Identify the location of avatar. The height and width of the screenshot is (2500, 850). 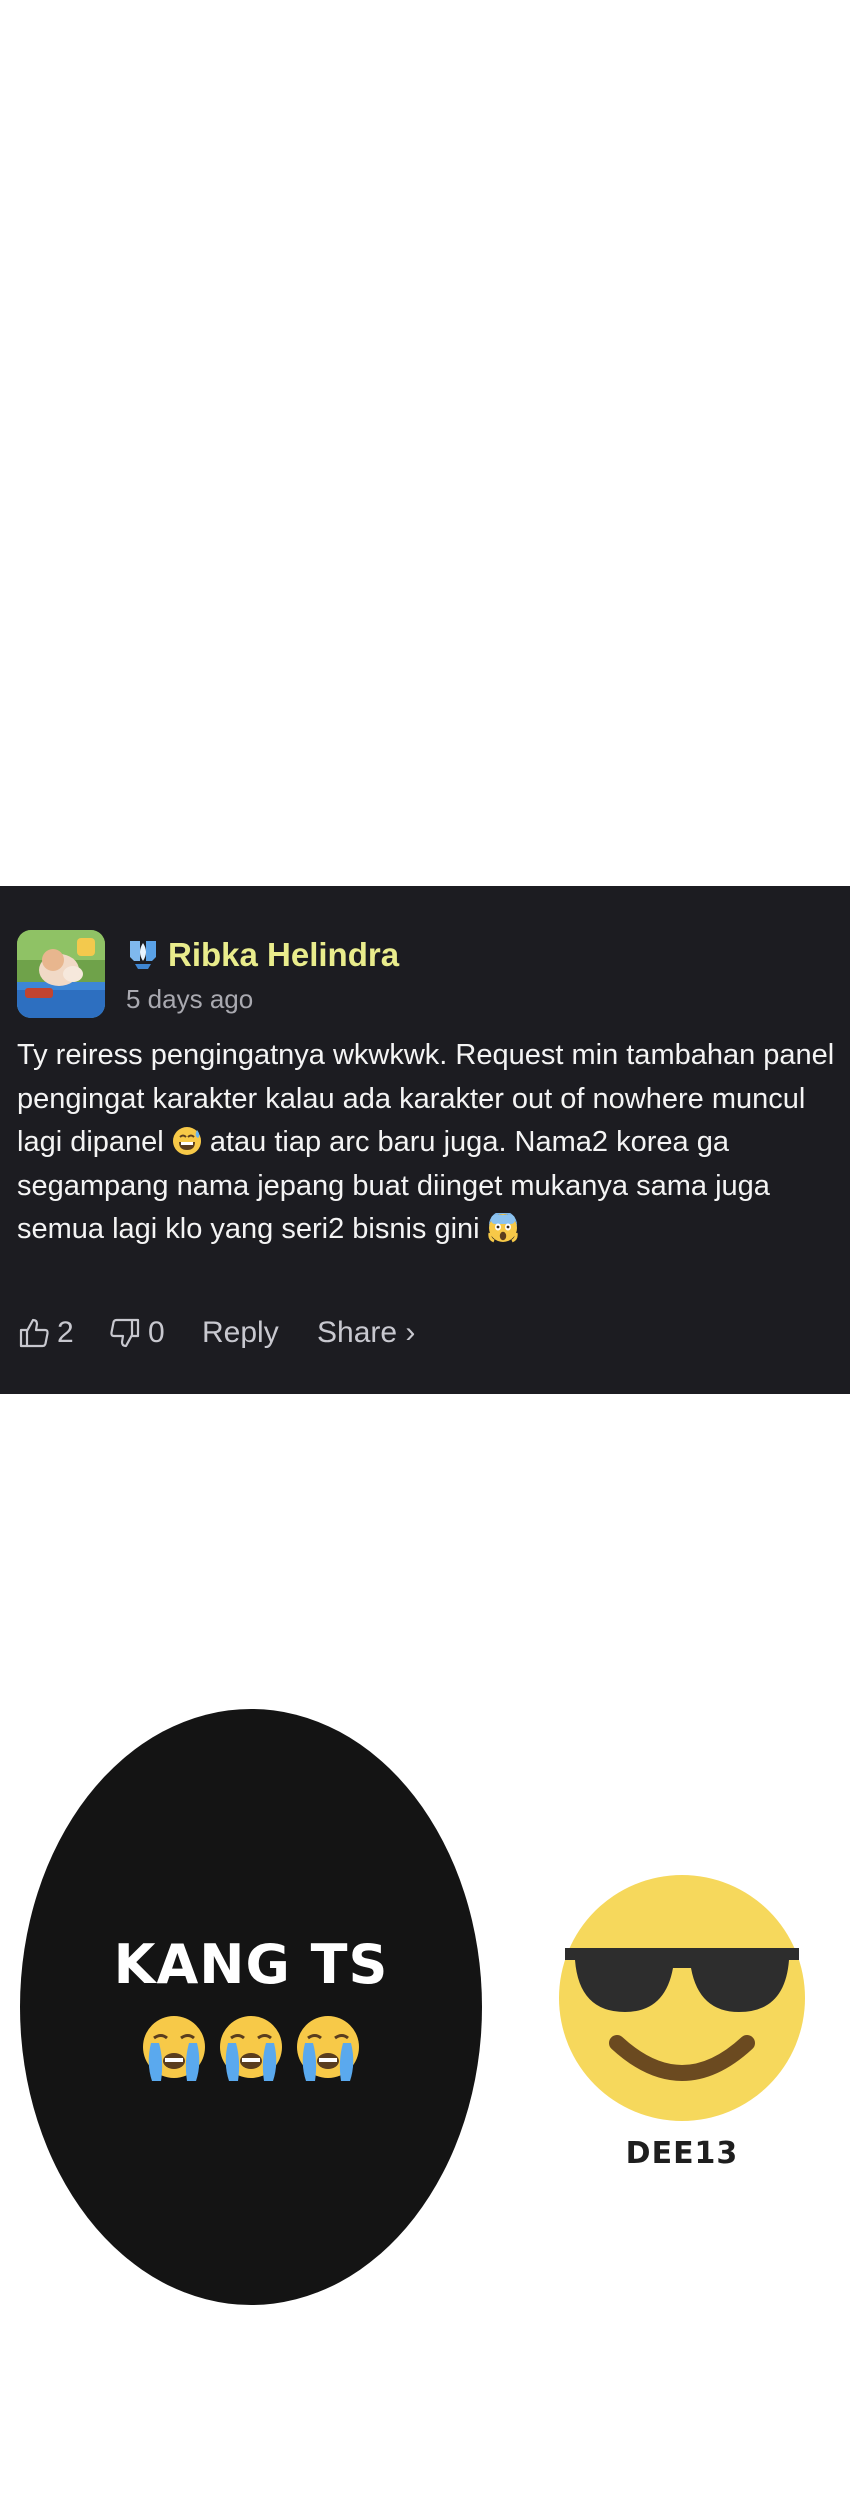
(61, 974).